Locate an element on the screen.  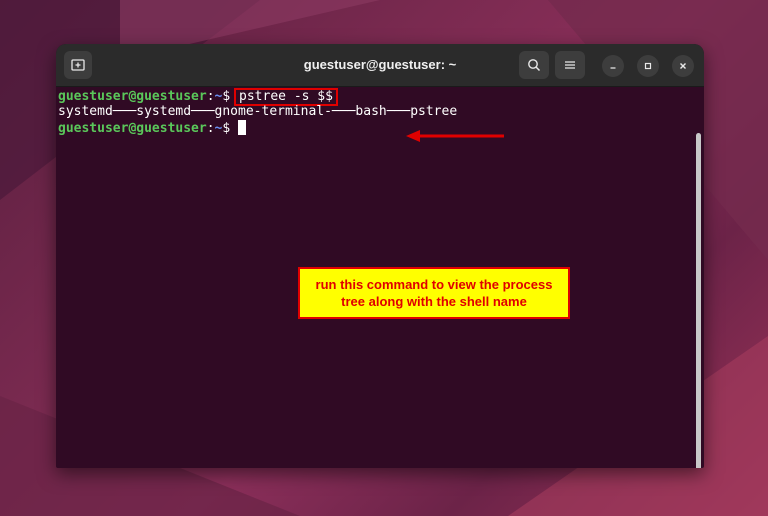
search-icon is located at coordinates (534, 65).